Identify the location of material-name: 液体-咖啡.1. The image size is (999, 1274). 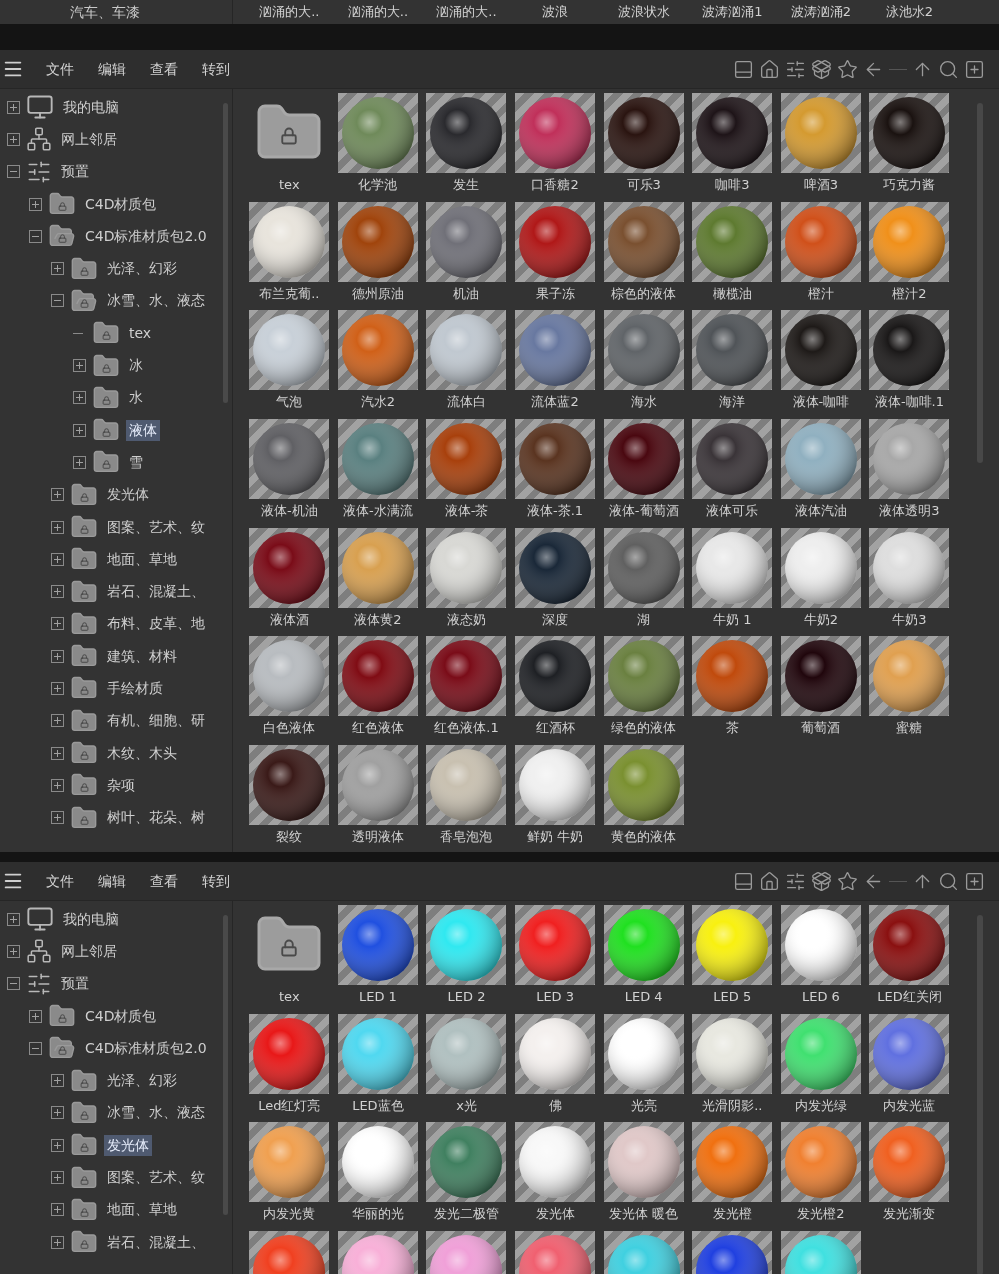
(909, 402).